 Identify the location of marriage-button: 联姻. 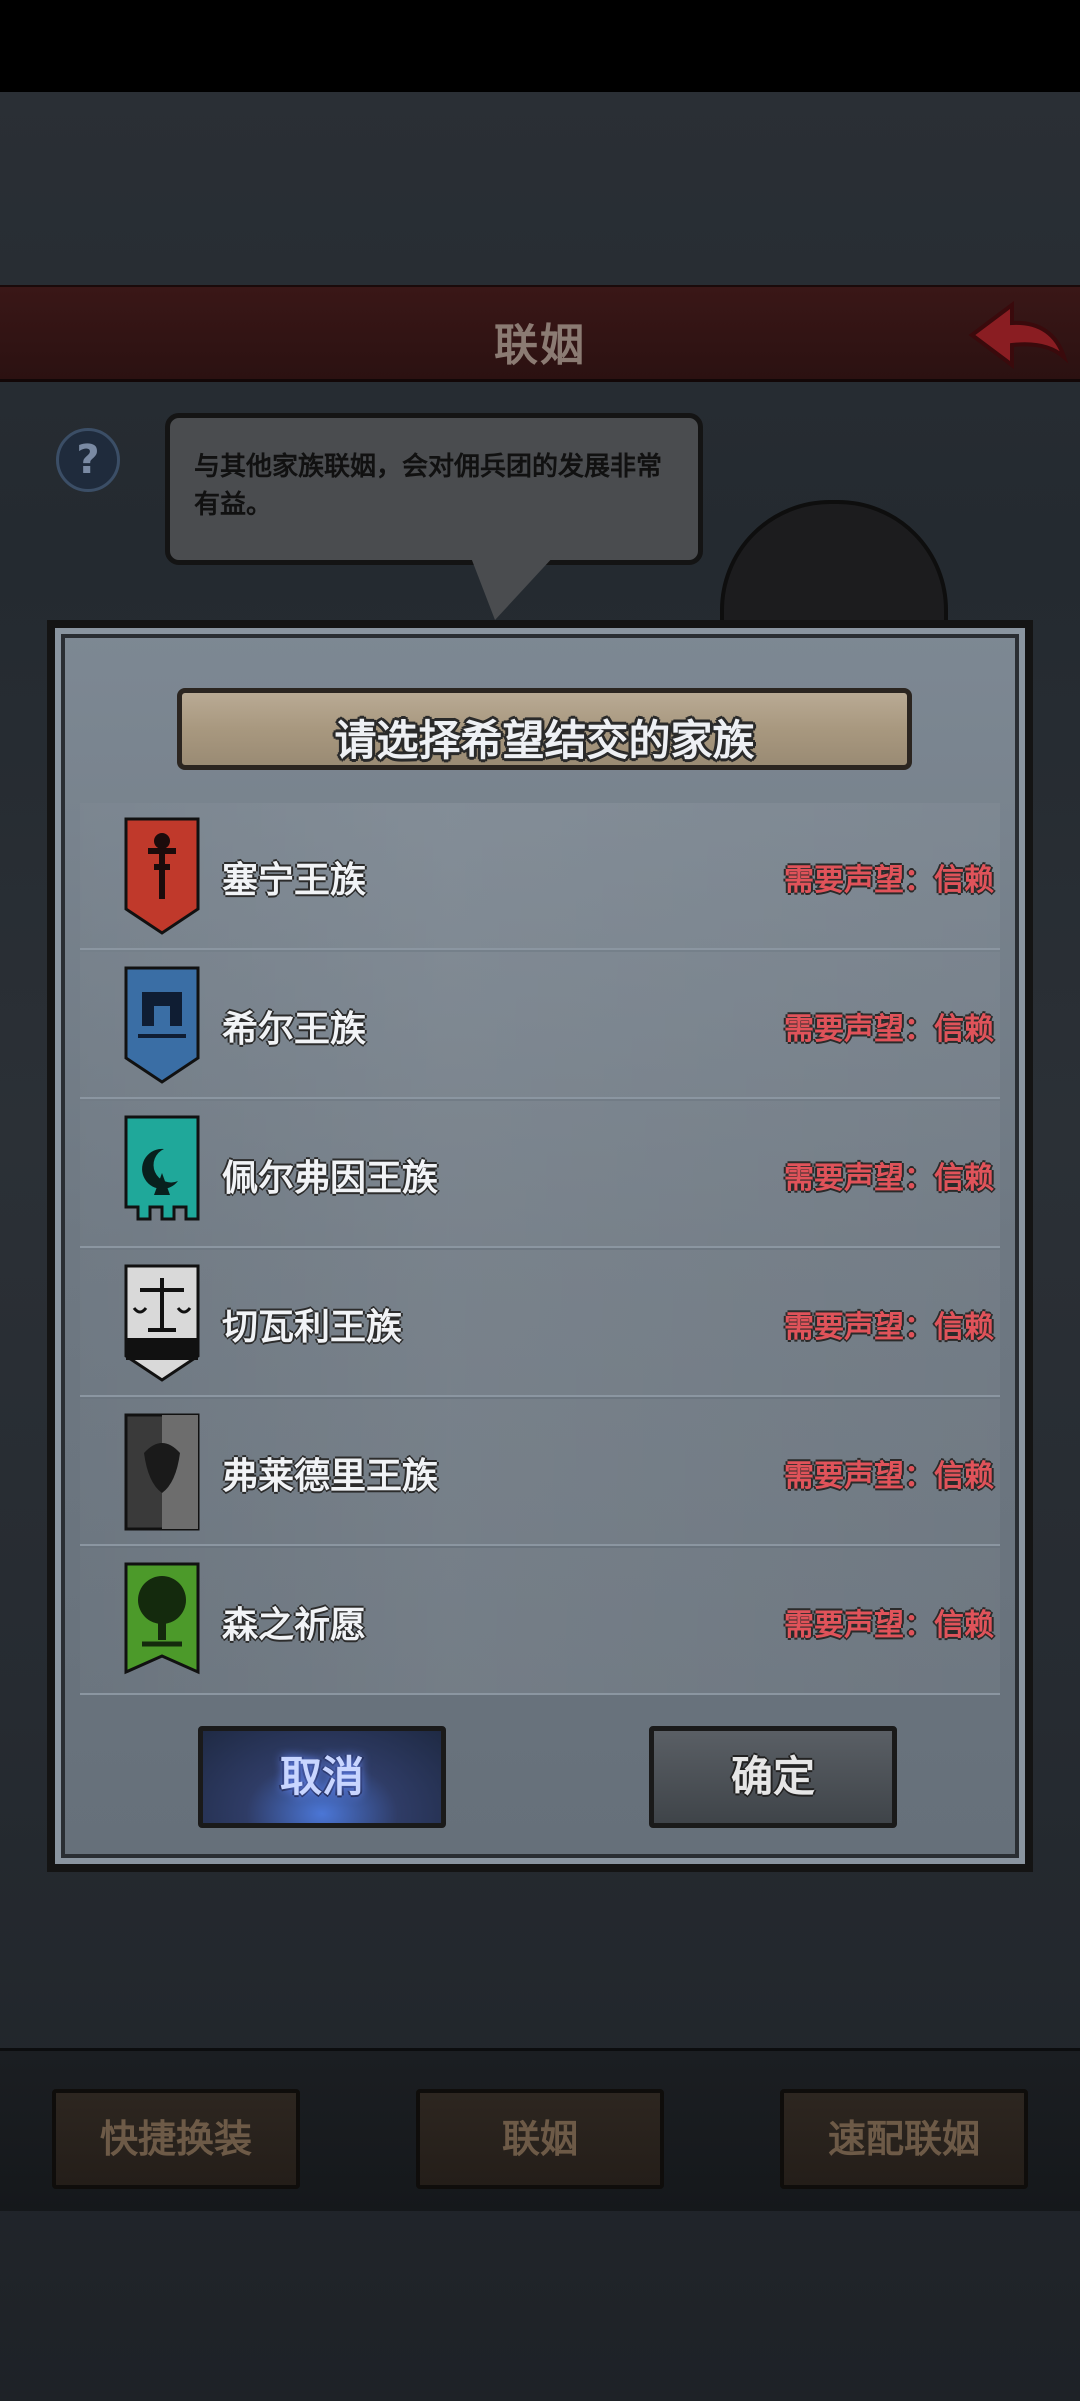
(540, 2139).